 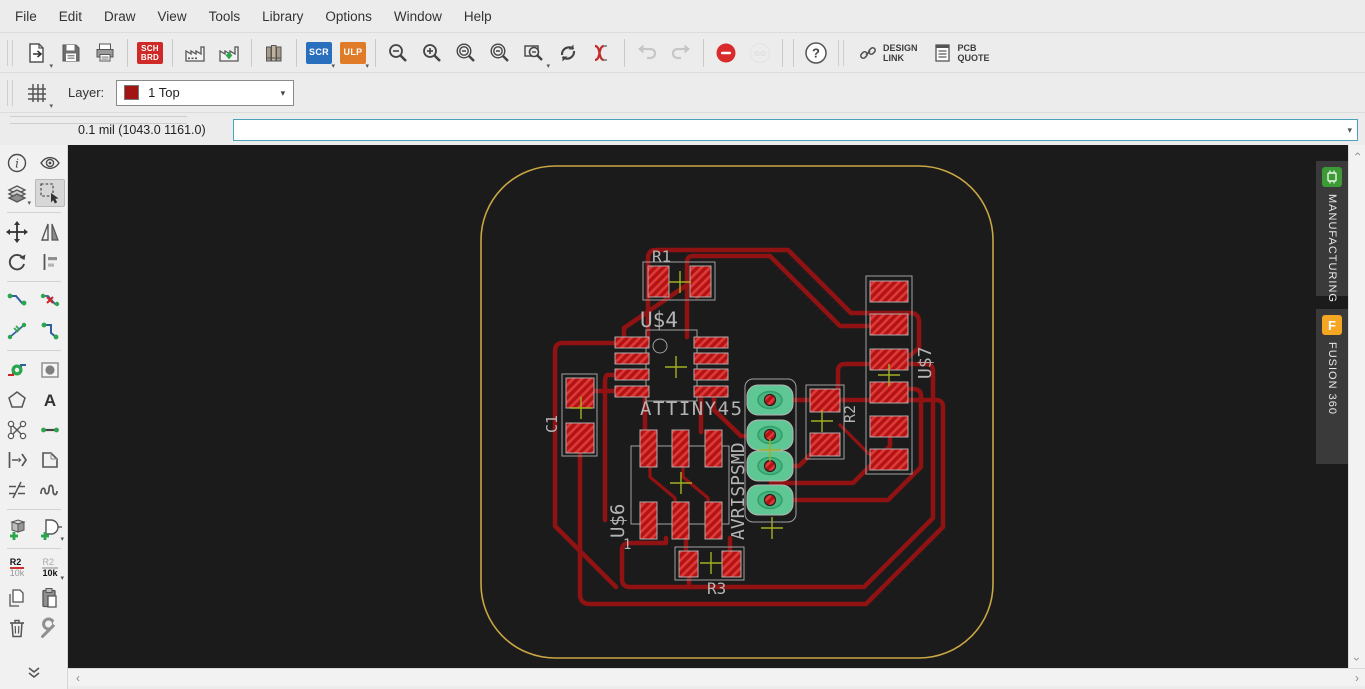 I want to click on horizontal-scrollbar: ‹ ›, so click(x=716, y=677).